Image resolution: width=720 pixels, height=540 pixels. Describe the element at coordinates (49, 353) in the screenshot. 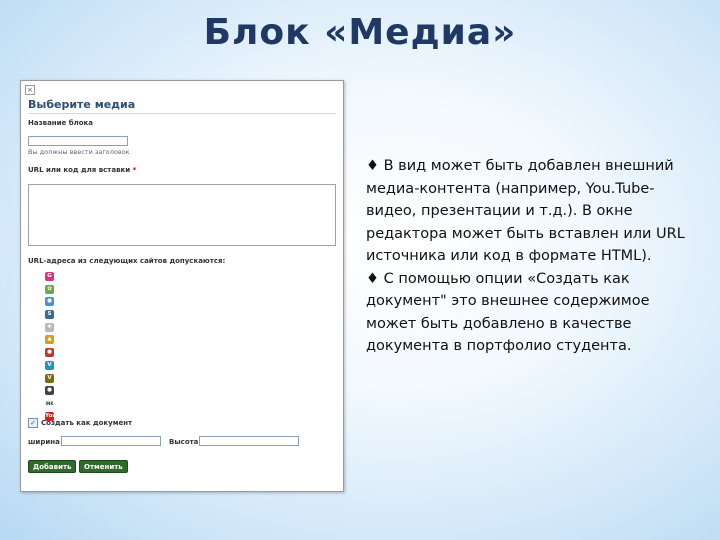

I see `apple-icon: ●` at that location.